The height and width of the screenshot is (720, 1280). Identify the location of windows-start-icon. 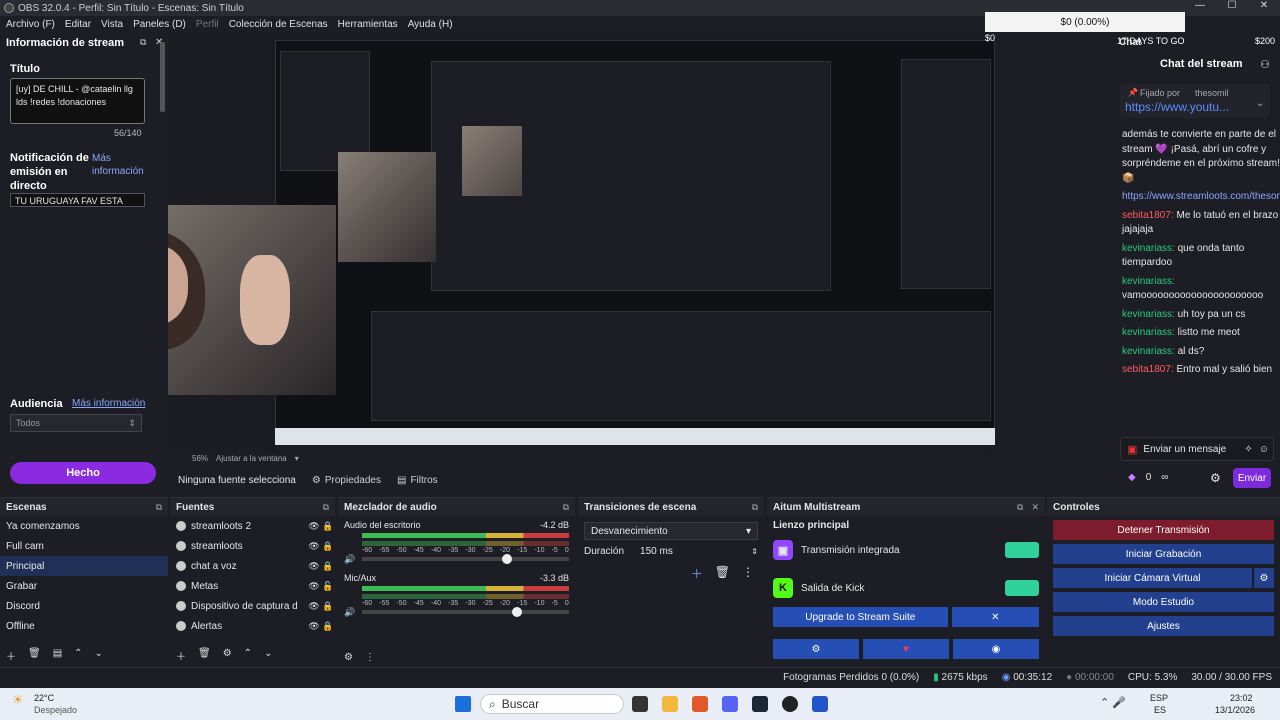
(463, 704).